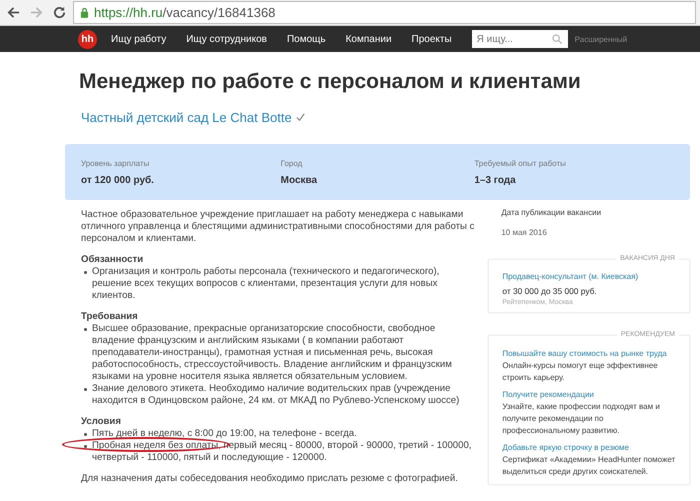  I want to click on salary-text: от 30 000 до 35 000 руб., so click(550, 291).